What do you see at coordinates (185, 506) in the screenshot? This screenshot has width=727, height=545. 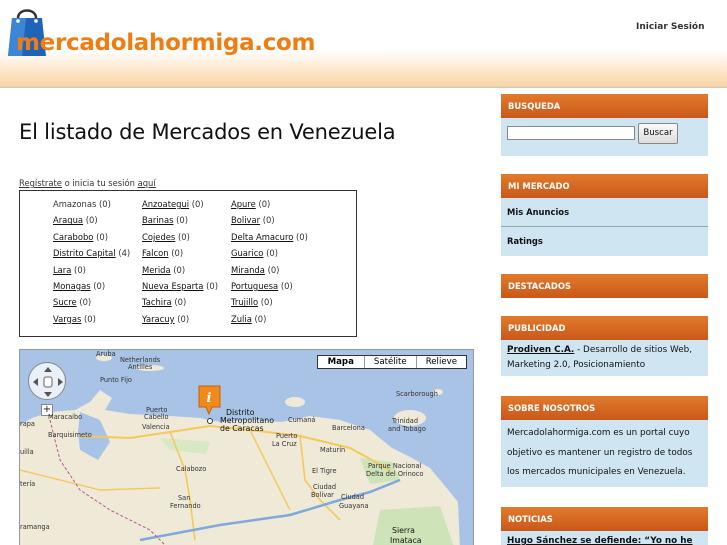 I see `map-place-label: Fernando` at bounding box center [185, 506].